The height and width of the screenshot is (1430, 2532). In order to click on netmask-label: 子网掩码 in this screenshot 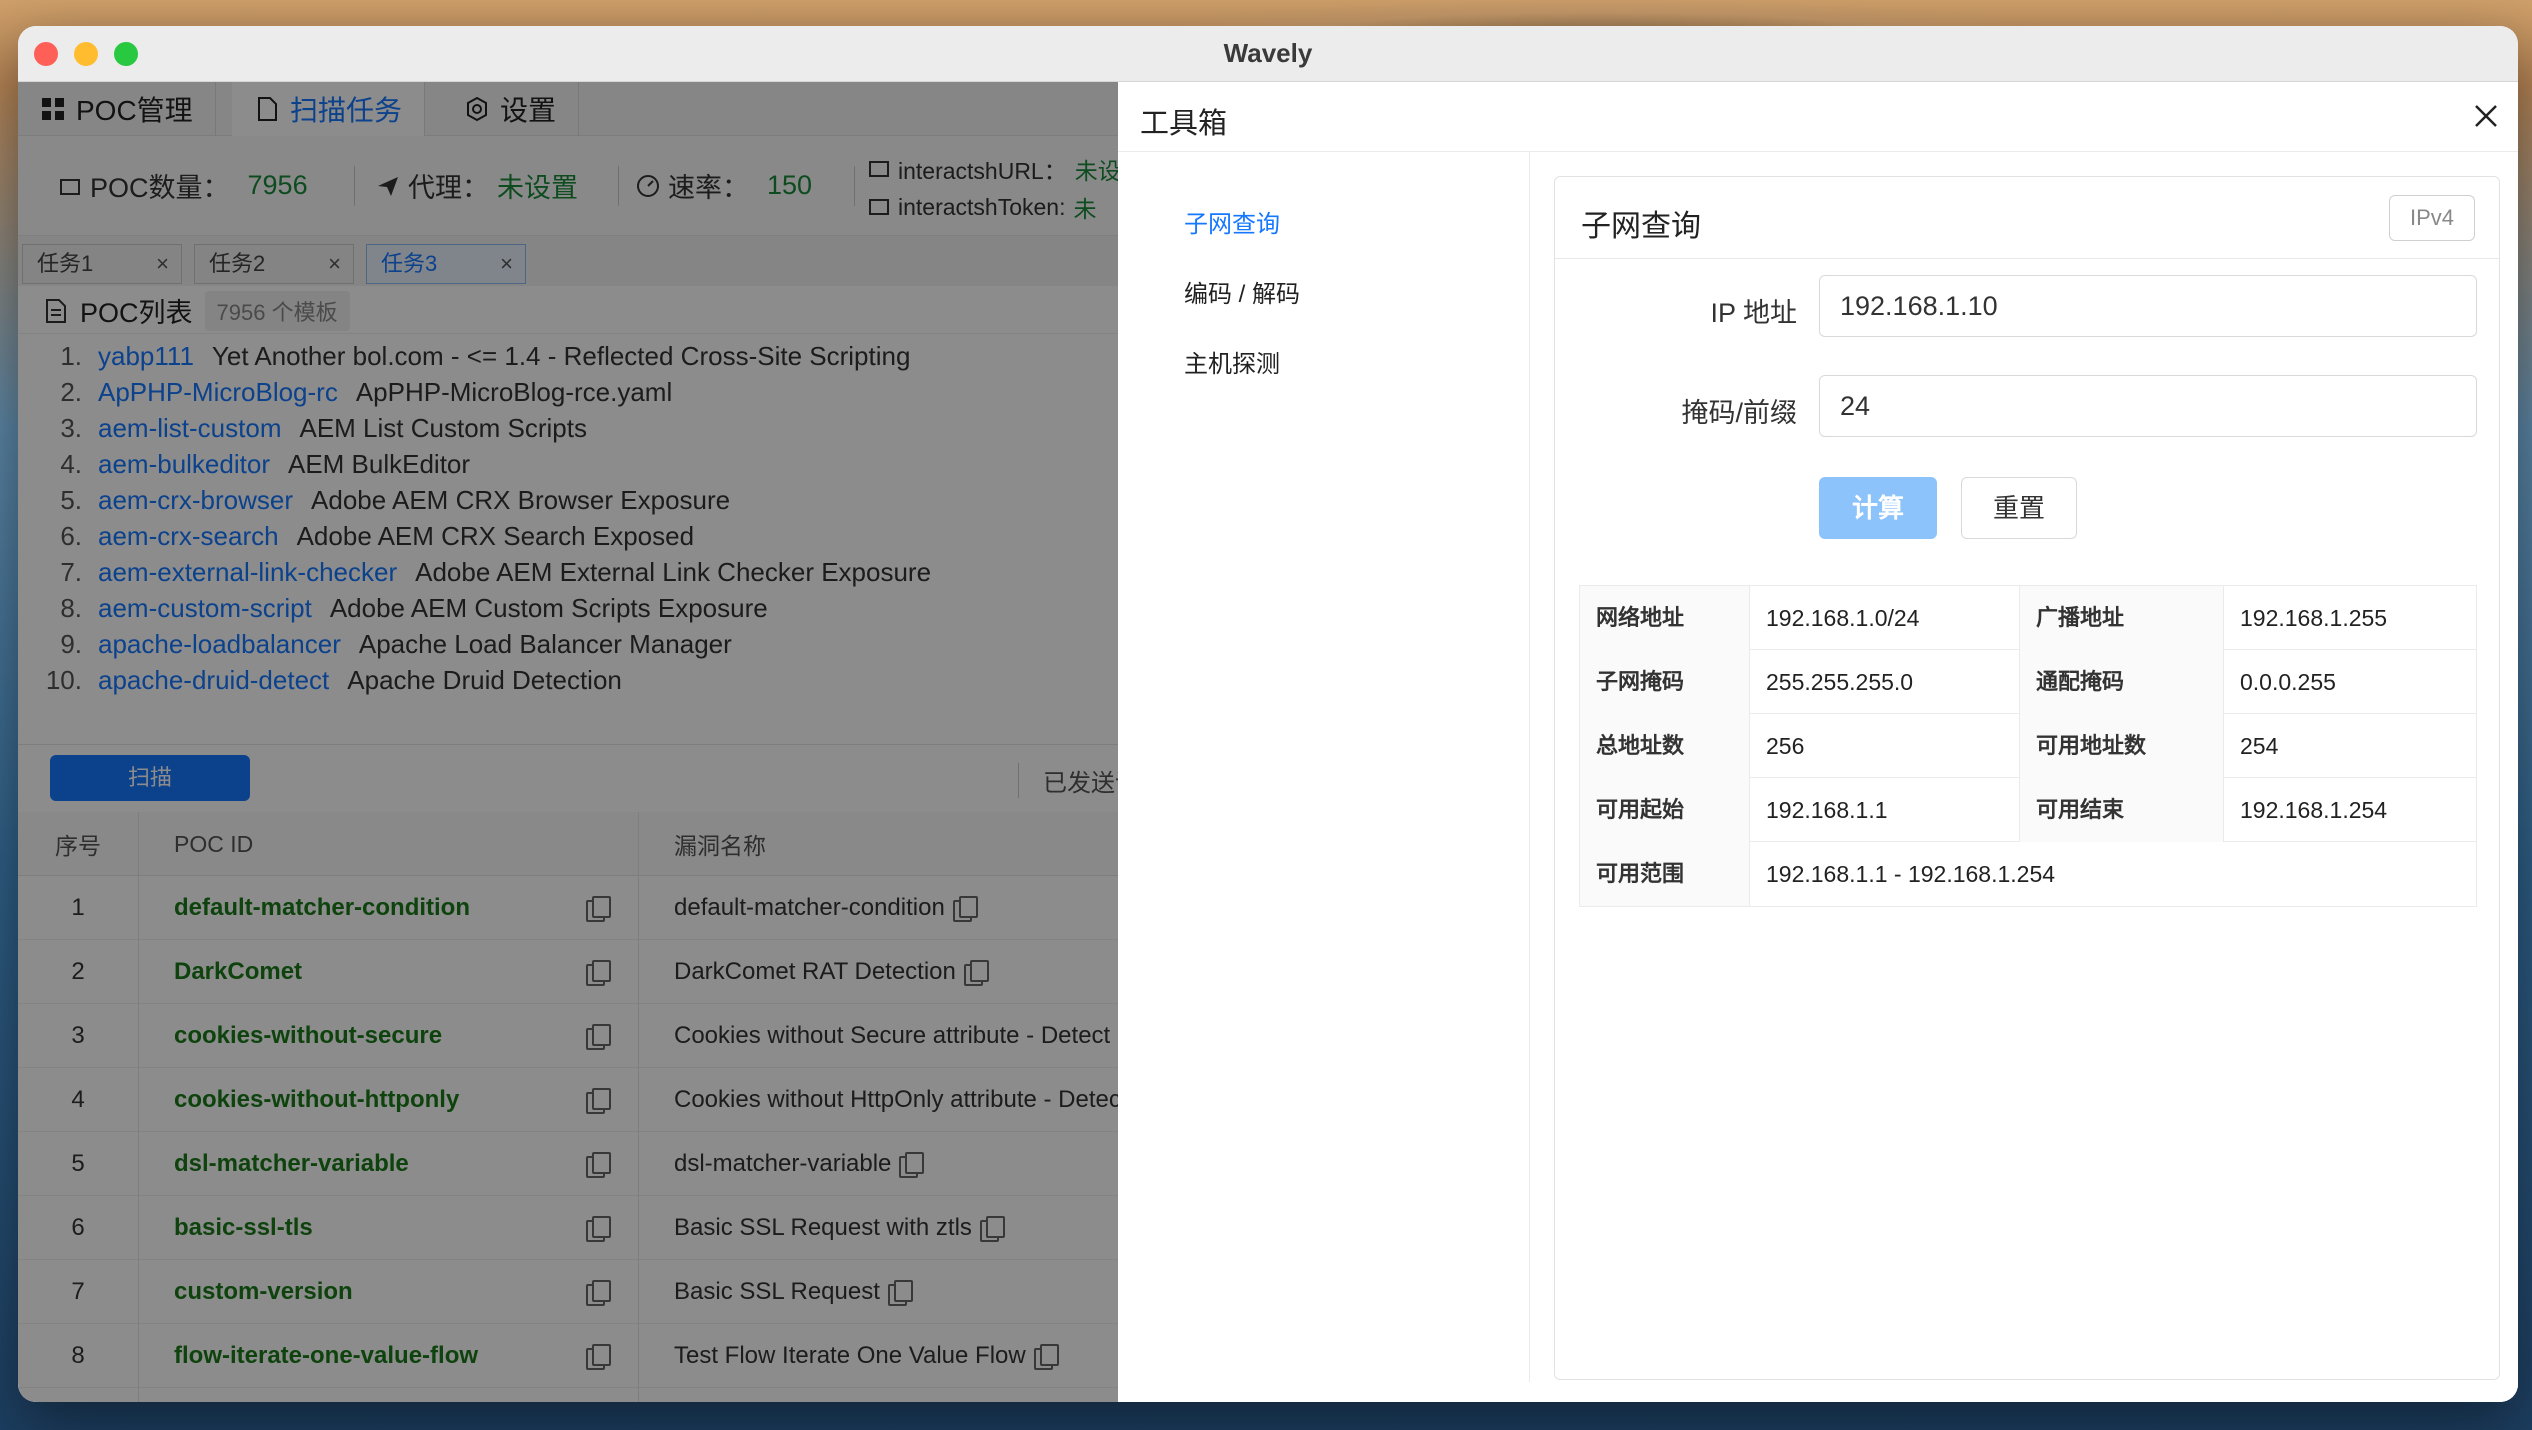, I will do `click(1665, 682)`.